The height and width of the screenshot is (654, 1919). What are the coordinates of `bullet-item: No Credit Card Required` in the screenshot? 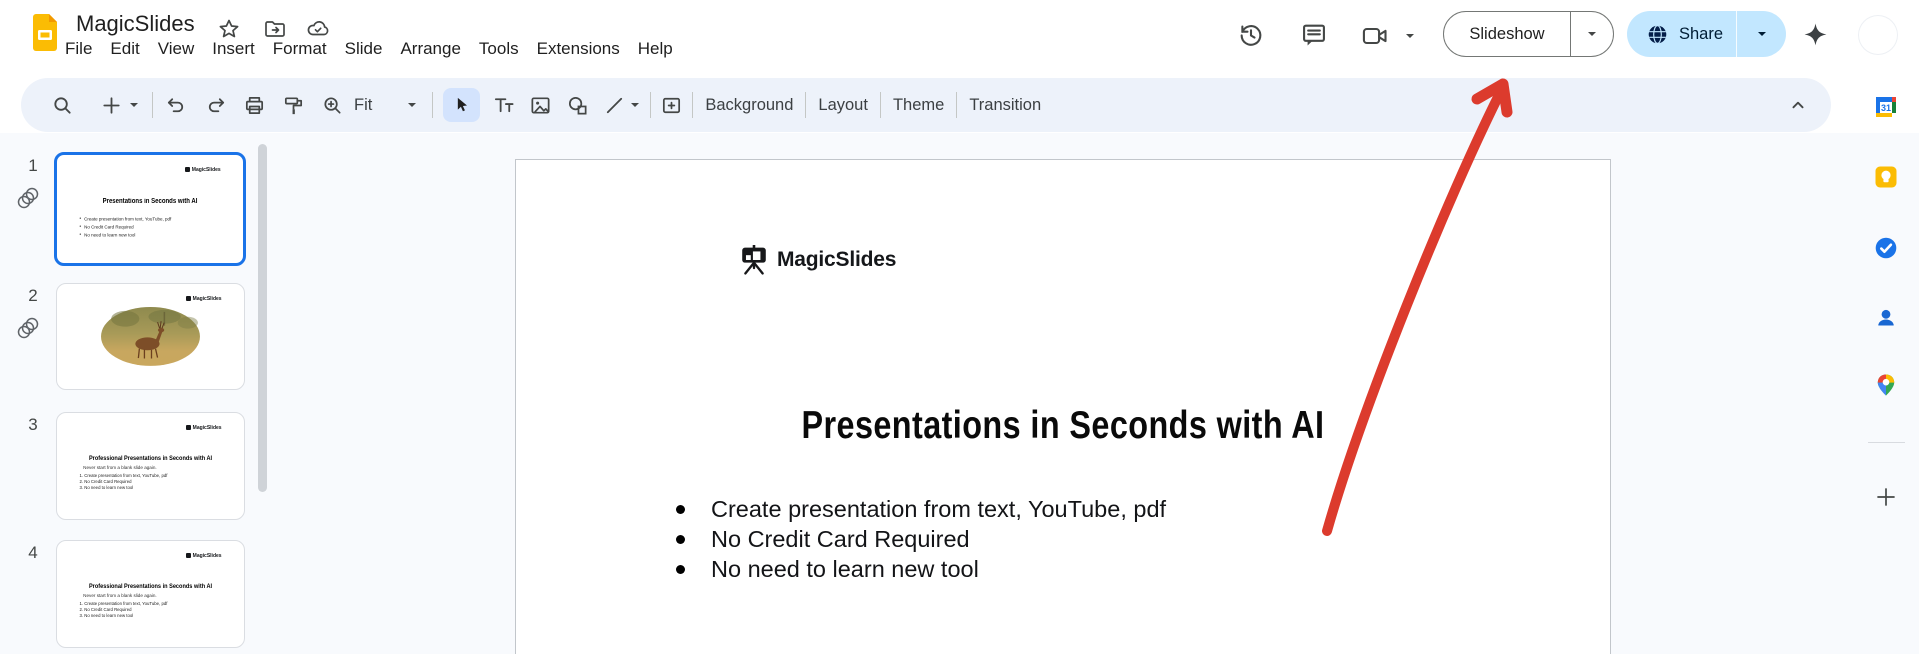 It's located at (921, 539).